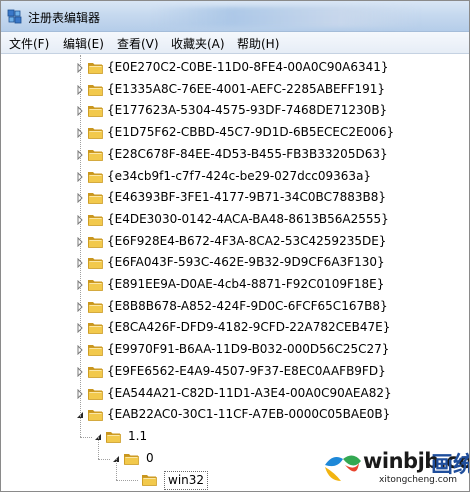 This screenshot has width=470, height=492. I want to click on tree-item-label: {E6F928E4-B672-4F3A-8CA2-53C4259235DE}, so click(247, 240).